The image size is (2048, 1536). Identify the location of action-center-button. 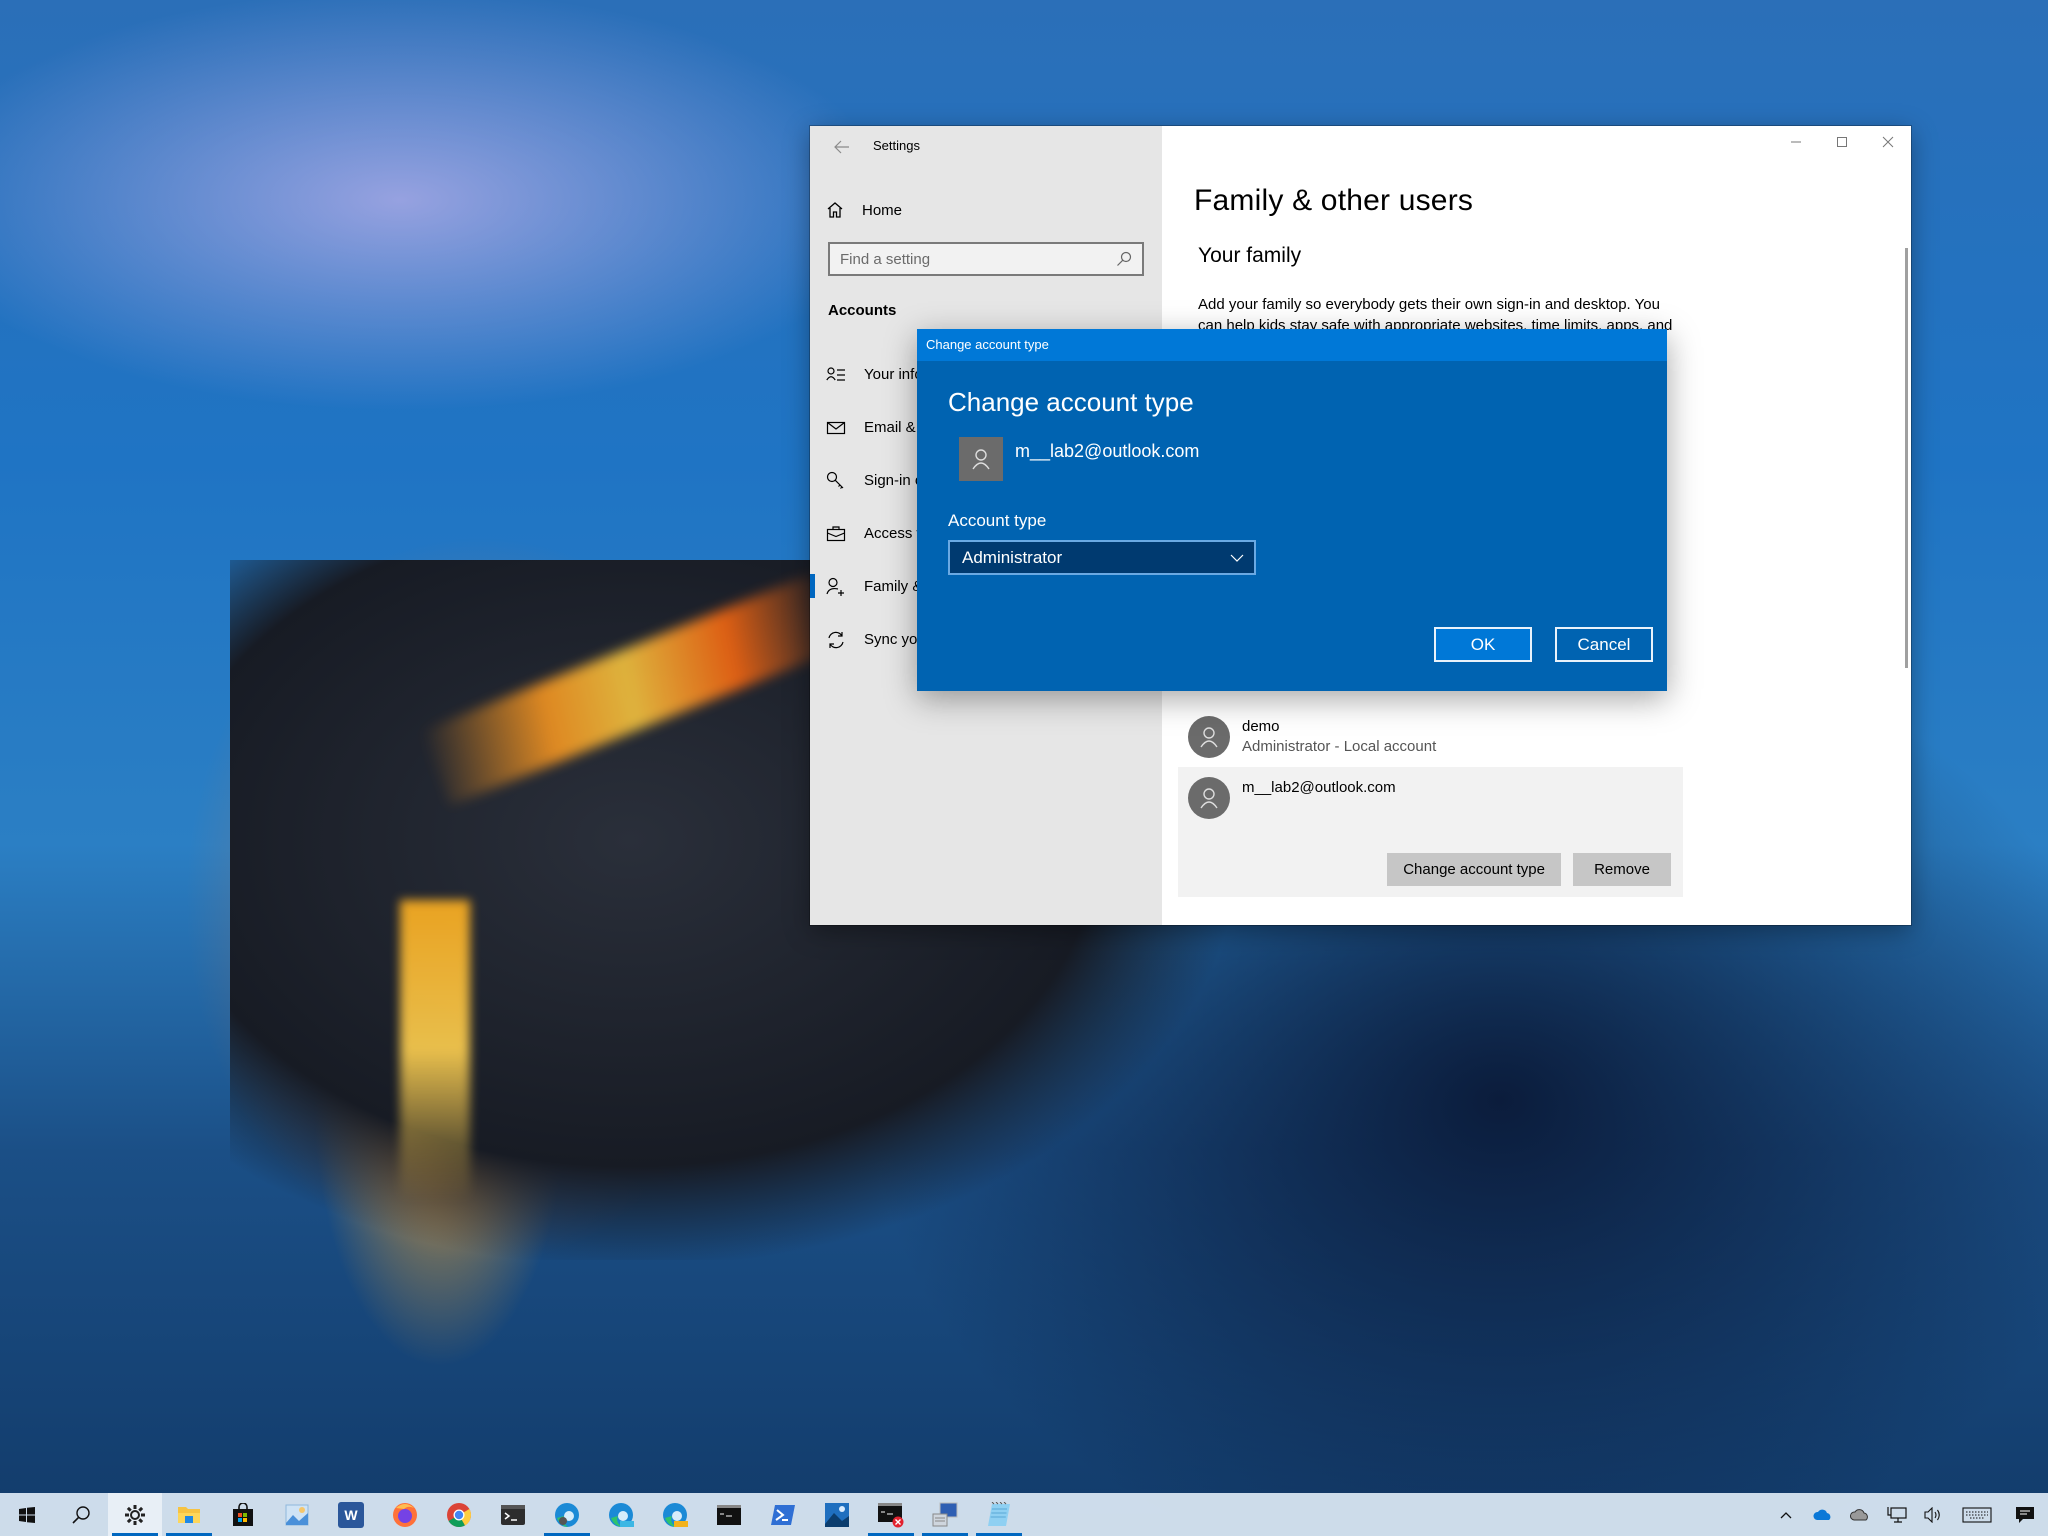
(2025, 1514).